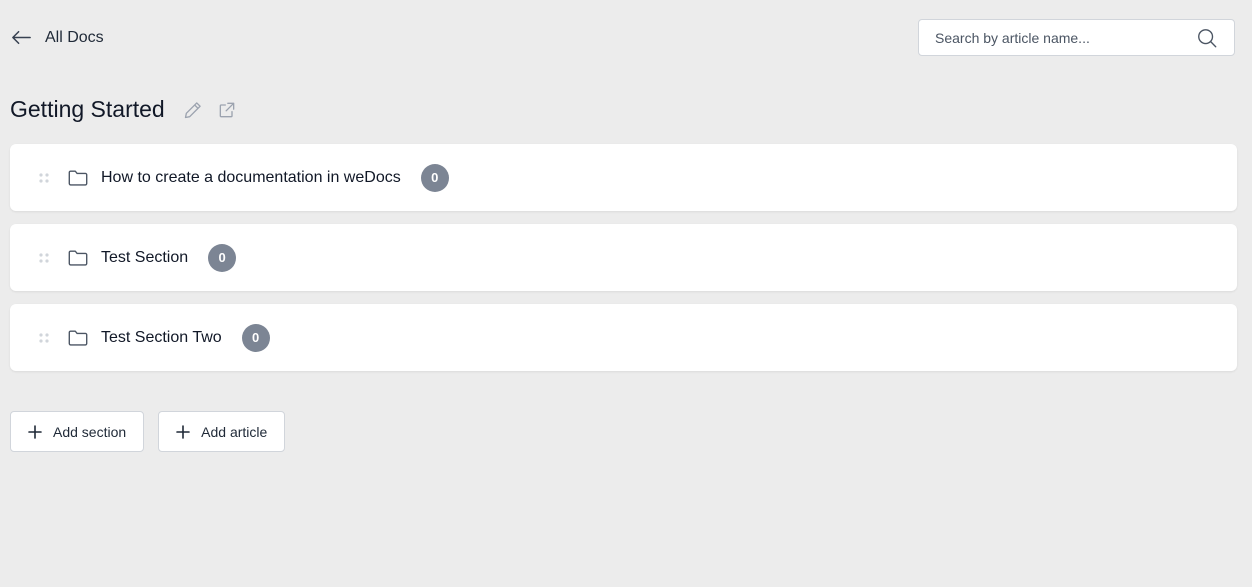 The image size is (1252, 587). What do you see at coordinates (227, 110) in the screenshot?
I see `external-link-icon` at bounding box center [227, 110].